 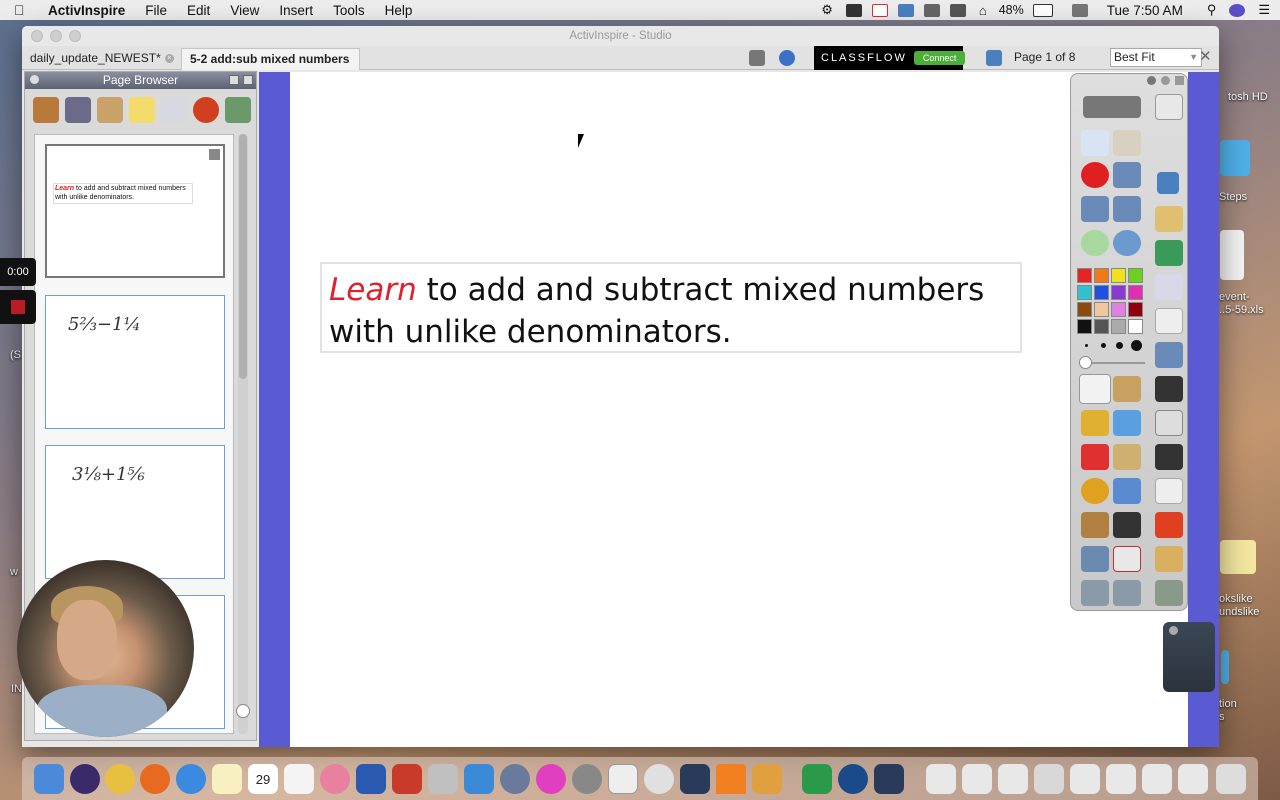 What do you see at coordinates (1101, 309) in the screenshot?
I see `color-swatch-peach` at bounding box center [1101, 309].